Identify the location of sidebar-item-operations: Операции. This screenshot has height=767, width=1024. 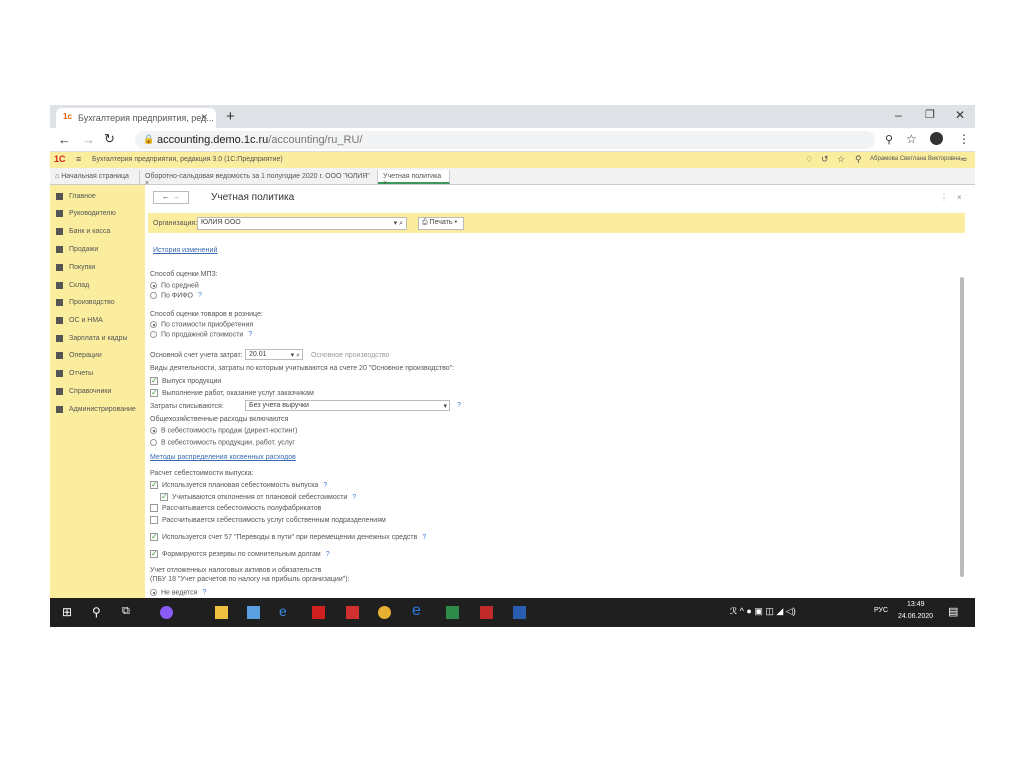
(79, 355).